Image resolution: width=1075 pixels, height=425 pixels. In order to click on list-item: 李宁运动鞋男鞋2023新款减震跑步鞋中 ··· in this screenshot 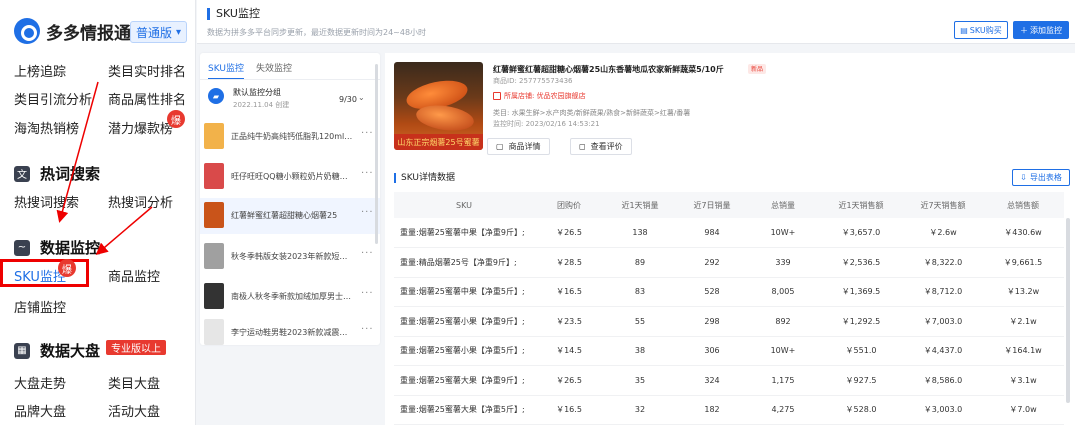, I will do `click(290, 333)`.